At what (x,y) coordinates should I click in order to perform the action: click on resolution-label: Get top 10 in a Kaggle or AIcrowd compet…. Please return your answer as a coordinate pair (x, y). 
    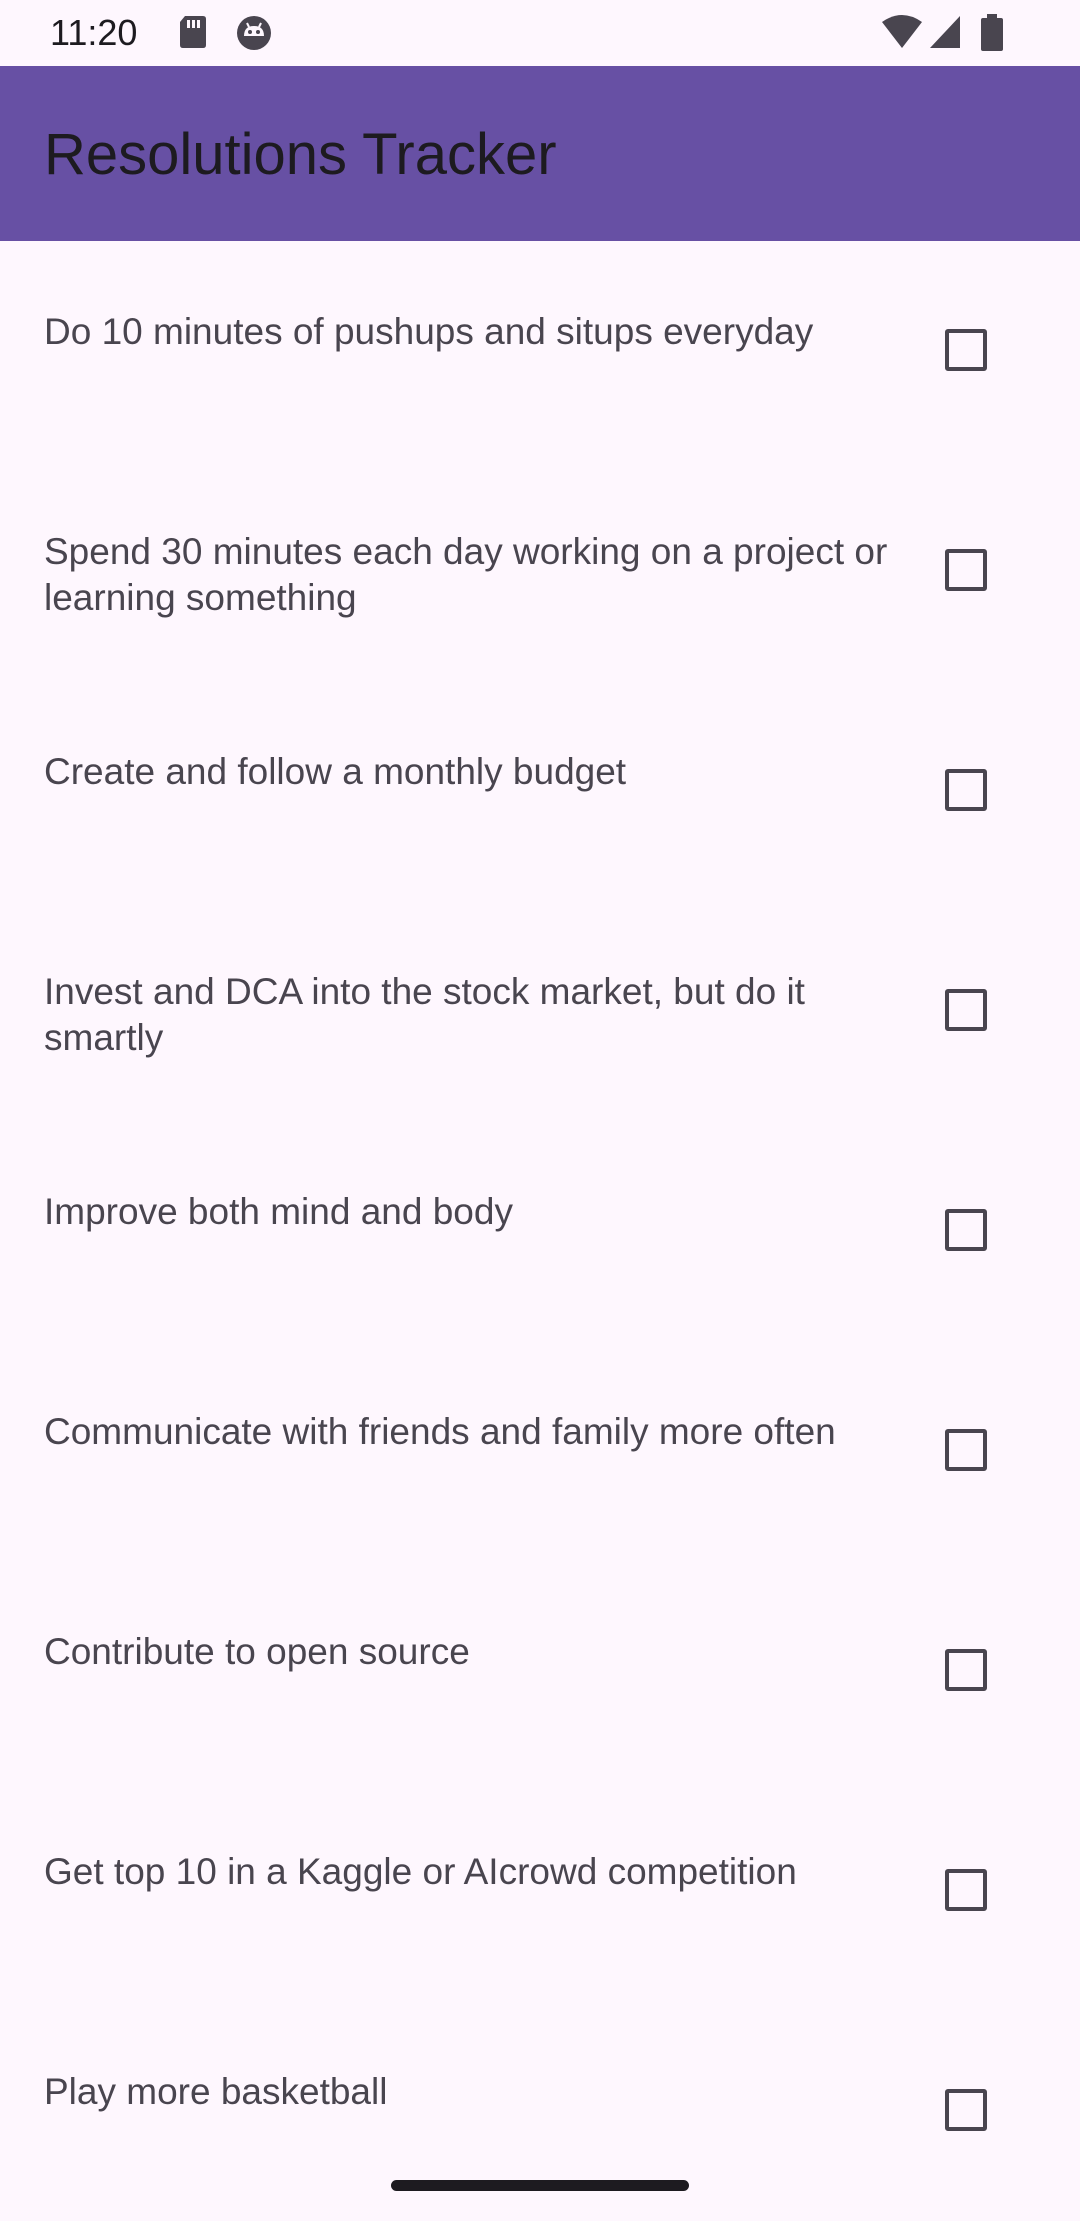
    Looking at the image, I should click on (420, 1871).